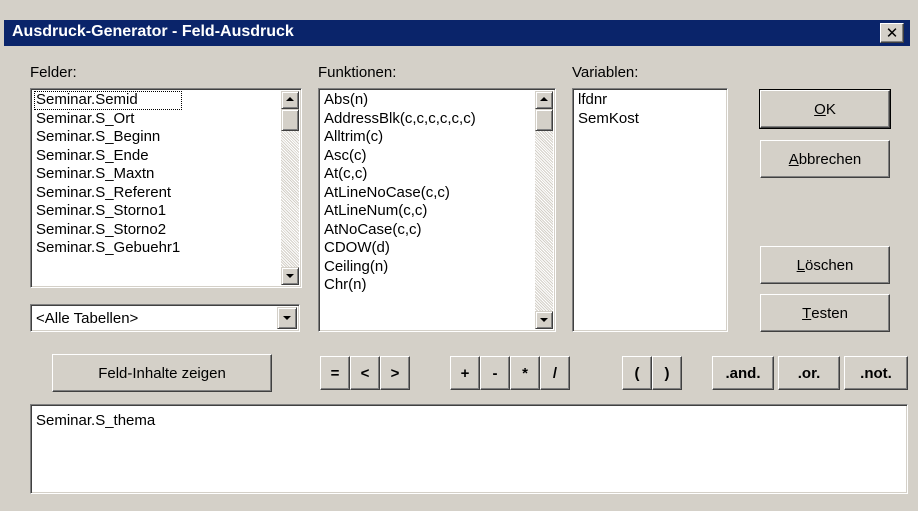  I want to click on funktionen-list-item: At(c,c), so click(400, 174).